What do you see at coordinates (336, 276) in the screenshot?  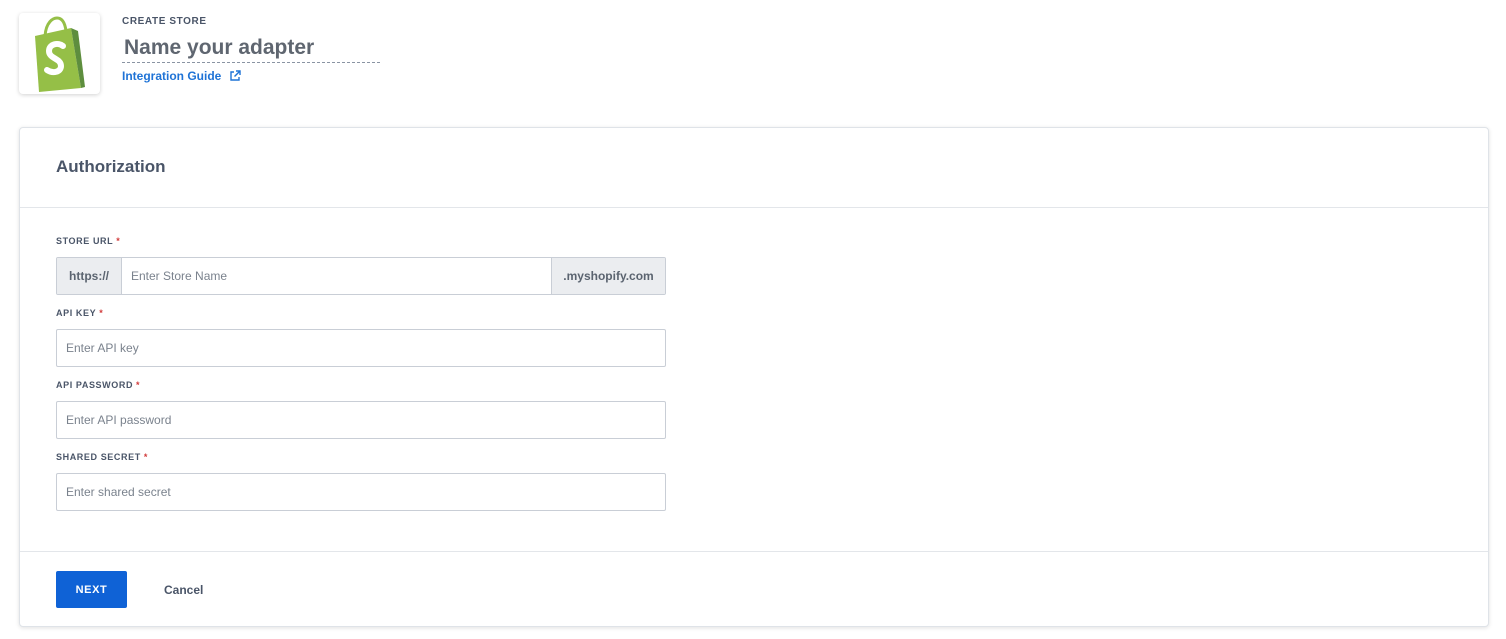 I see `store-name-input` at bounding box center [336, 276].